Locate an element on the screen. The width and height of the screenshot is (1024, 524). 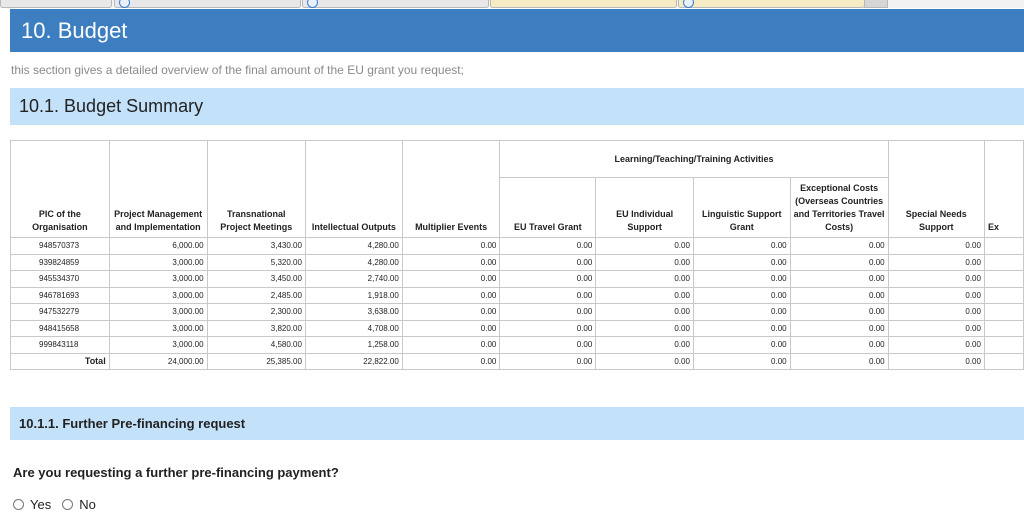
cell-pic: 946781693 is located at coordinates (60, 295).